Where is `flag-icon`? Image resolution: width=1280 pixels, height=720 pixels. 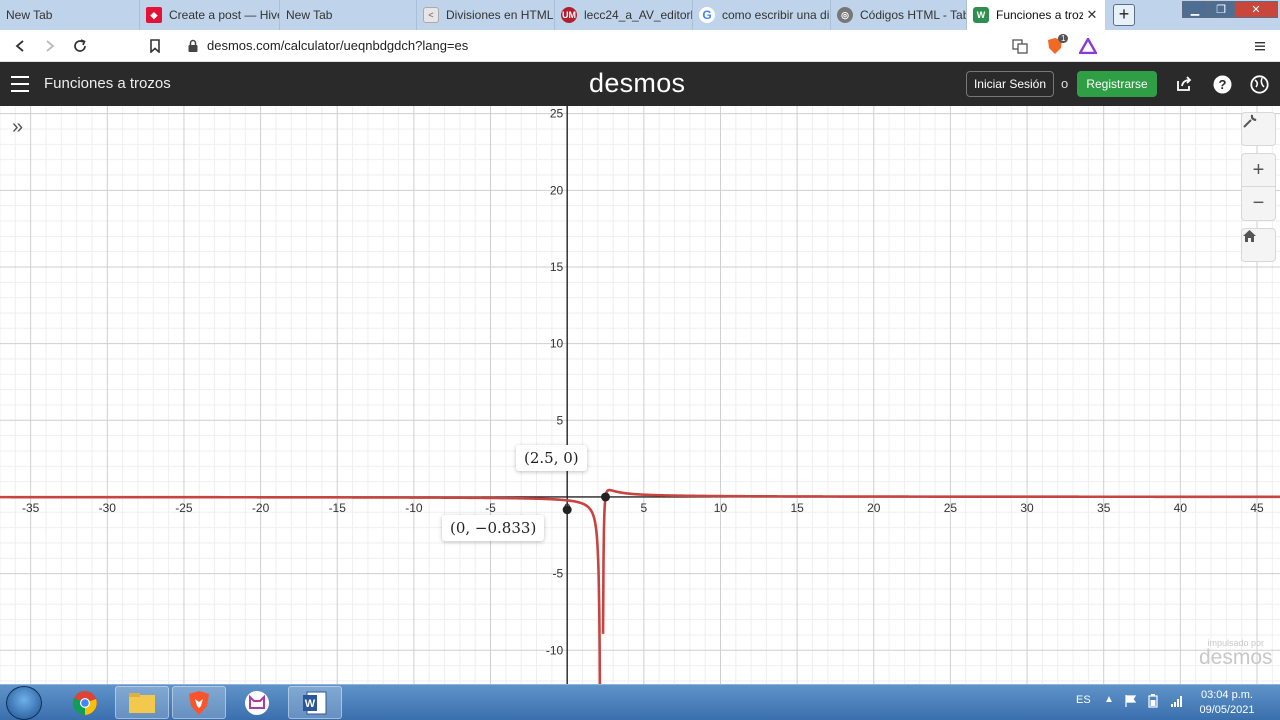 flag-icon is located at coordinates (1131, 703).